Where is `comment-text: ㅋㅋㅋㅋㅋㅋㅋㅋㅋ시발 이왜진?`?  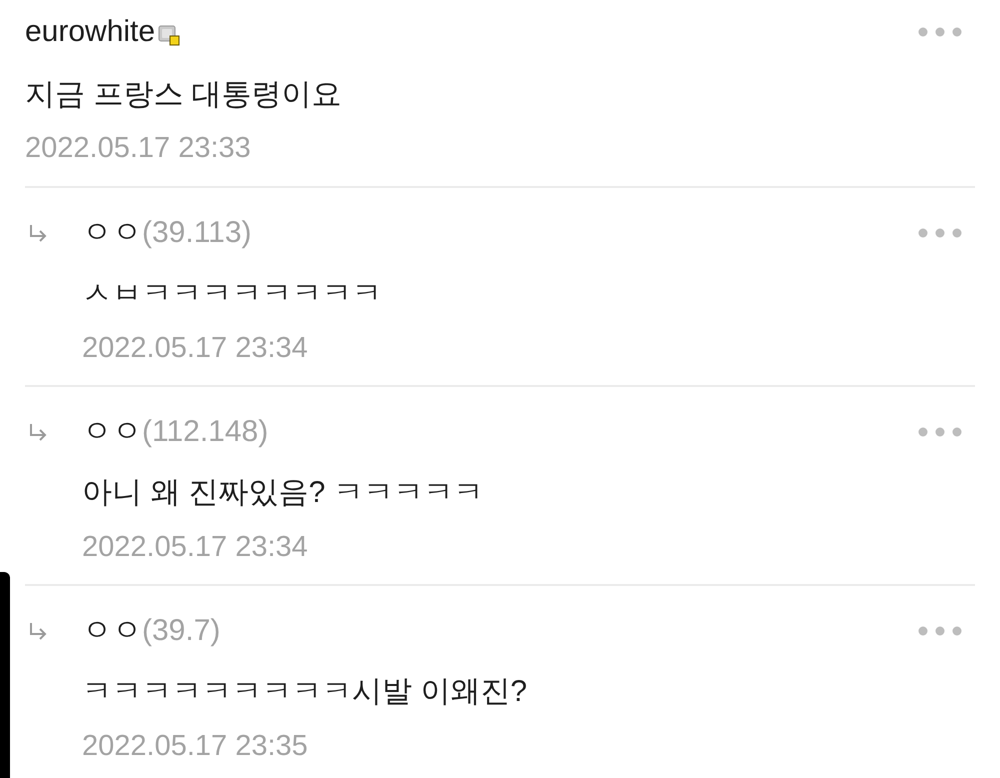
comment-text: ㅋㅋㅋㅋㅋㅋㅋㅋㅋ시발 이왜진? is located at coordinates (305, 692).